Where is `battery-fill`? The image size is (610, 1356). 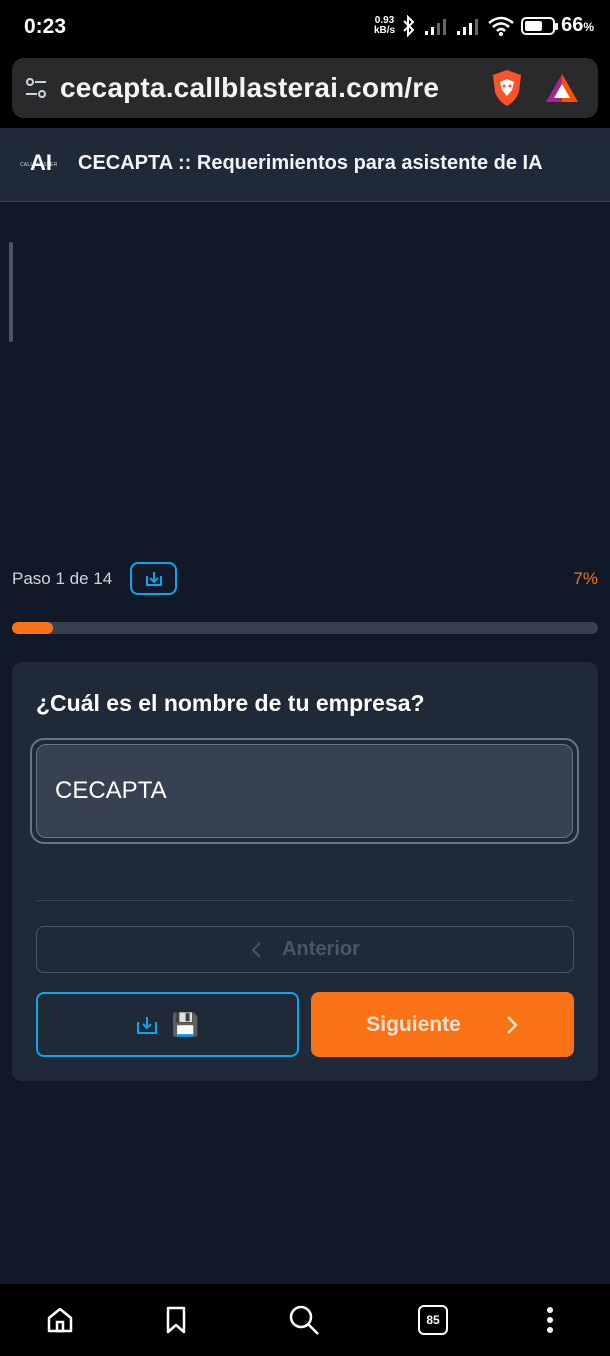
battery-fill is located at coordinates (534, 25).